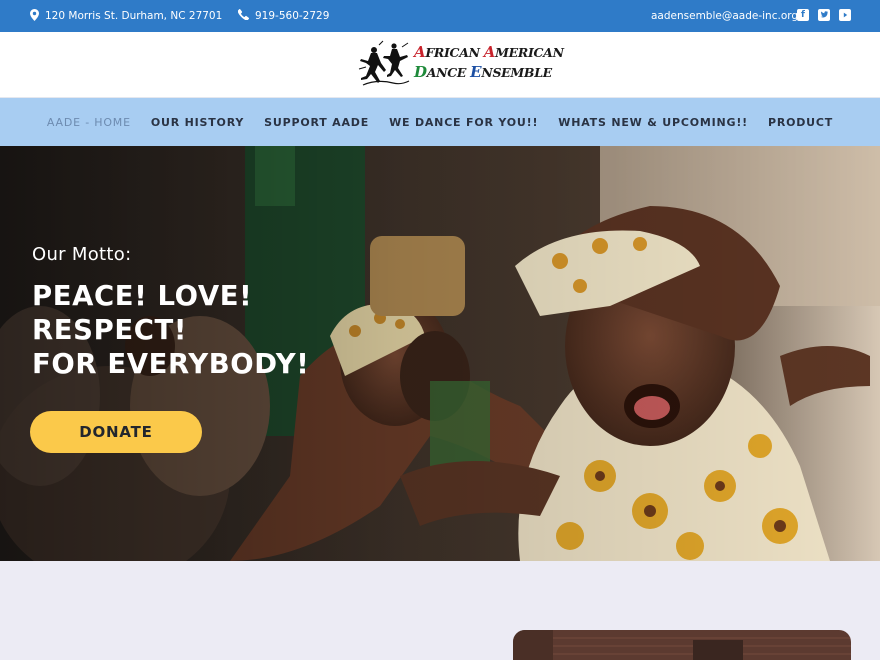 The image size is (880, 660). Describe the element at coordinates (116, 432) in the screenshot. I see `donate-button: DONATE` at that location.